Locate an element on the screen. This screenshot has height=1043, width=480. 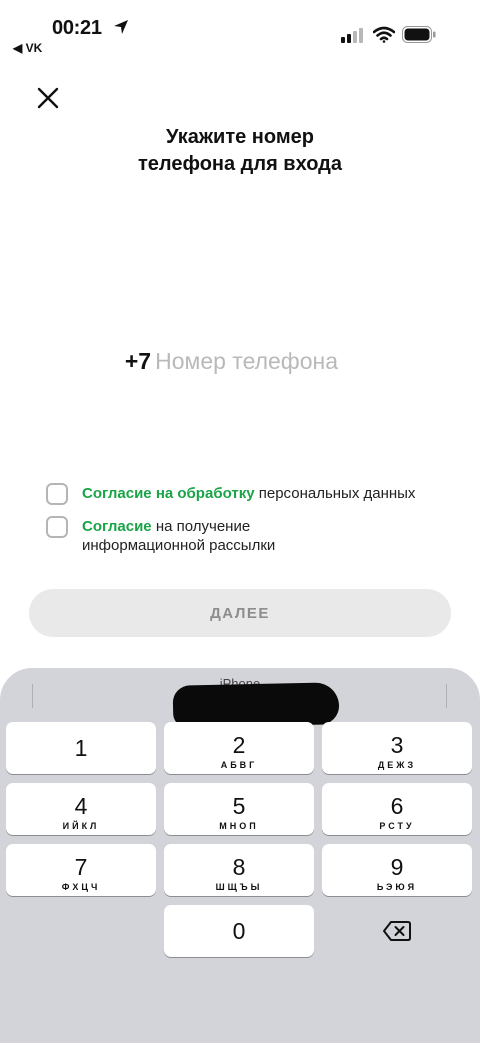
key-8: 8 ШЩЪЫ is located at coordinates (239, 870).